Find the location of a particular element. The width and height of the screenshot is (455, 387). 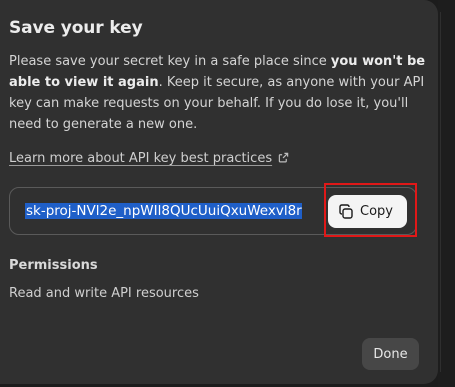

background-page-edge is located at coordinates (446, 193).